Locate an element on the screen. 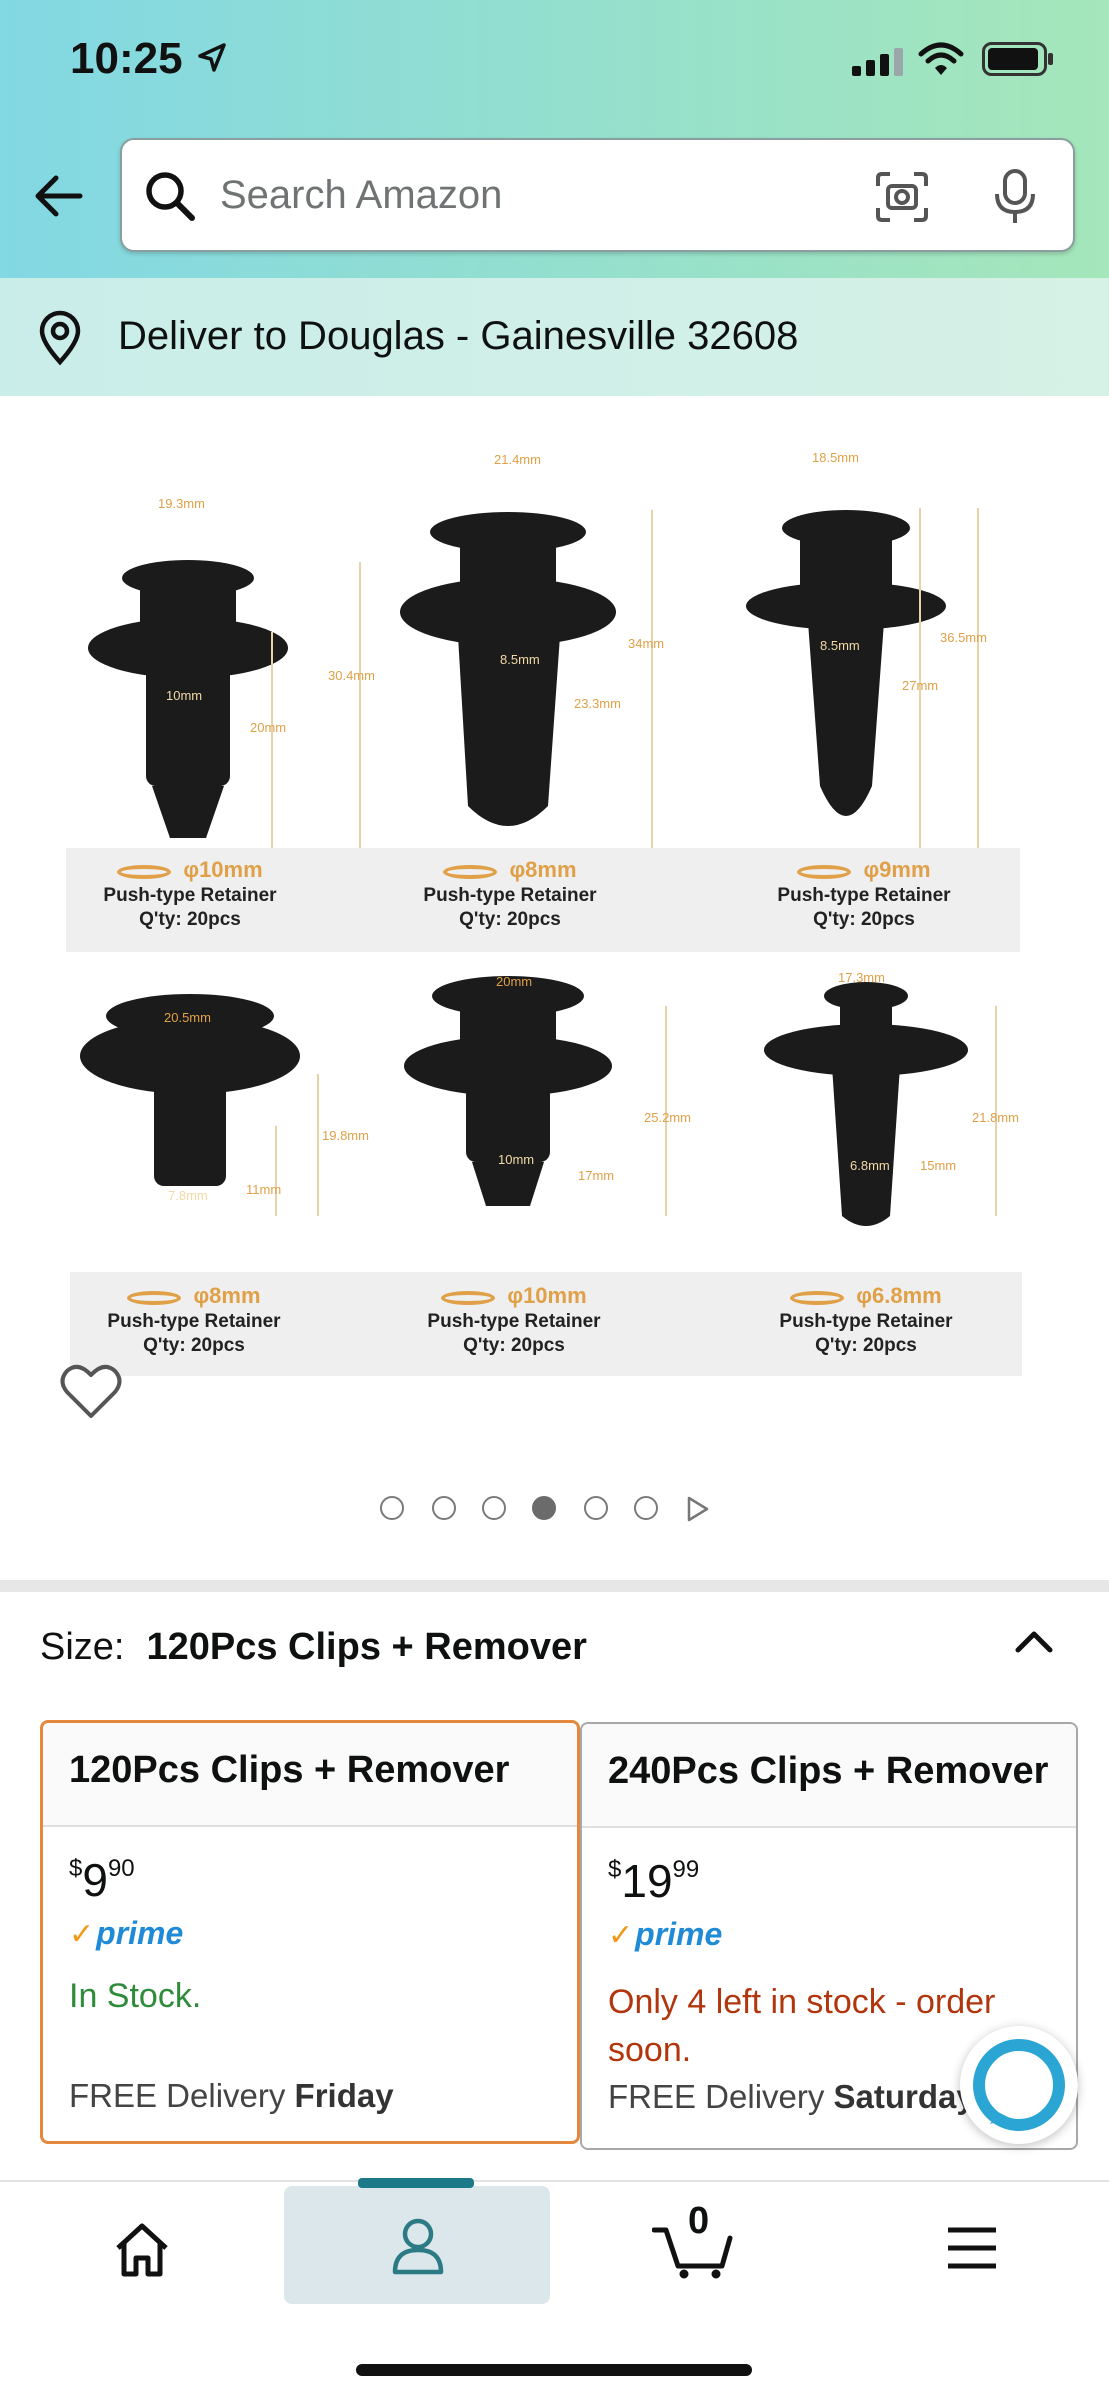  stock-status: In Stock. is located at coordinates (135, 1996).